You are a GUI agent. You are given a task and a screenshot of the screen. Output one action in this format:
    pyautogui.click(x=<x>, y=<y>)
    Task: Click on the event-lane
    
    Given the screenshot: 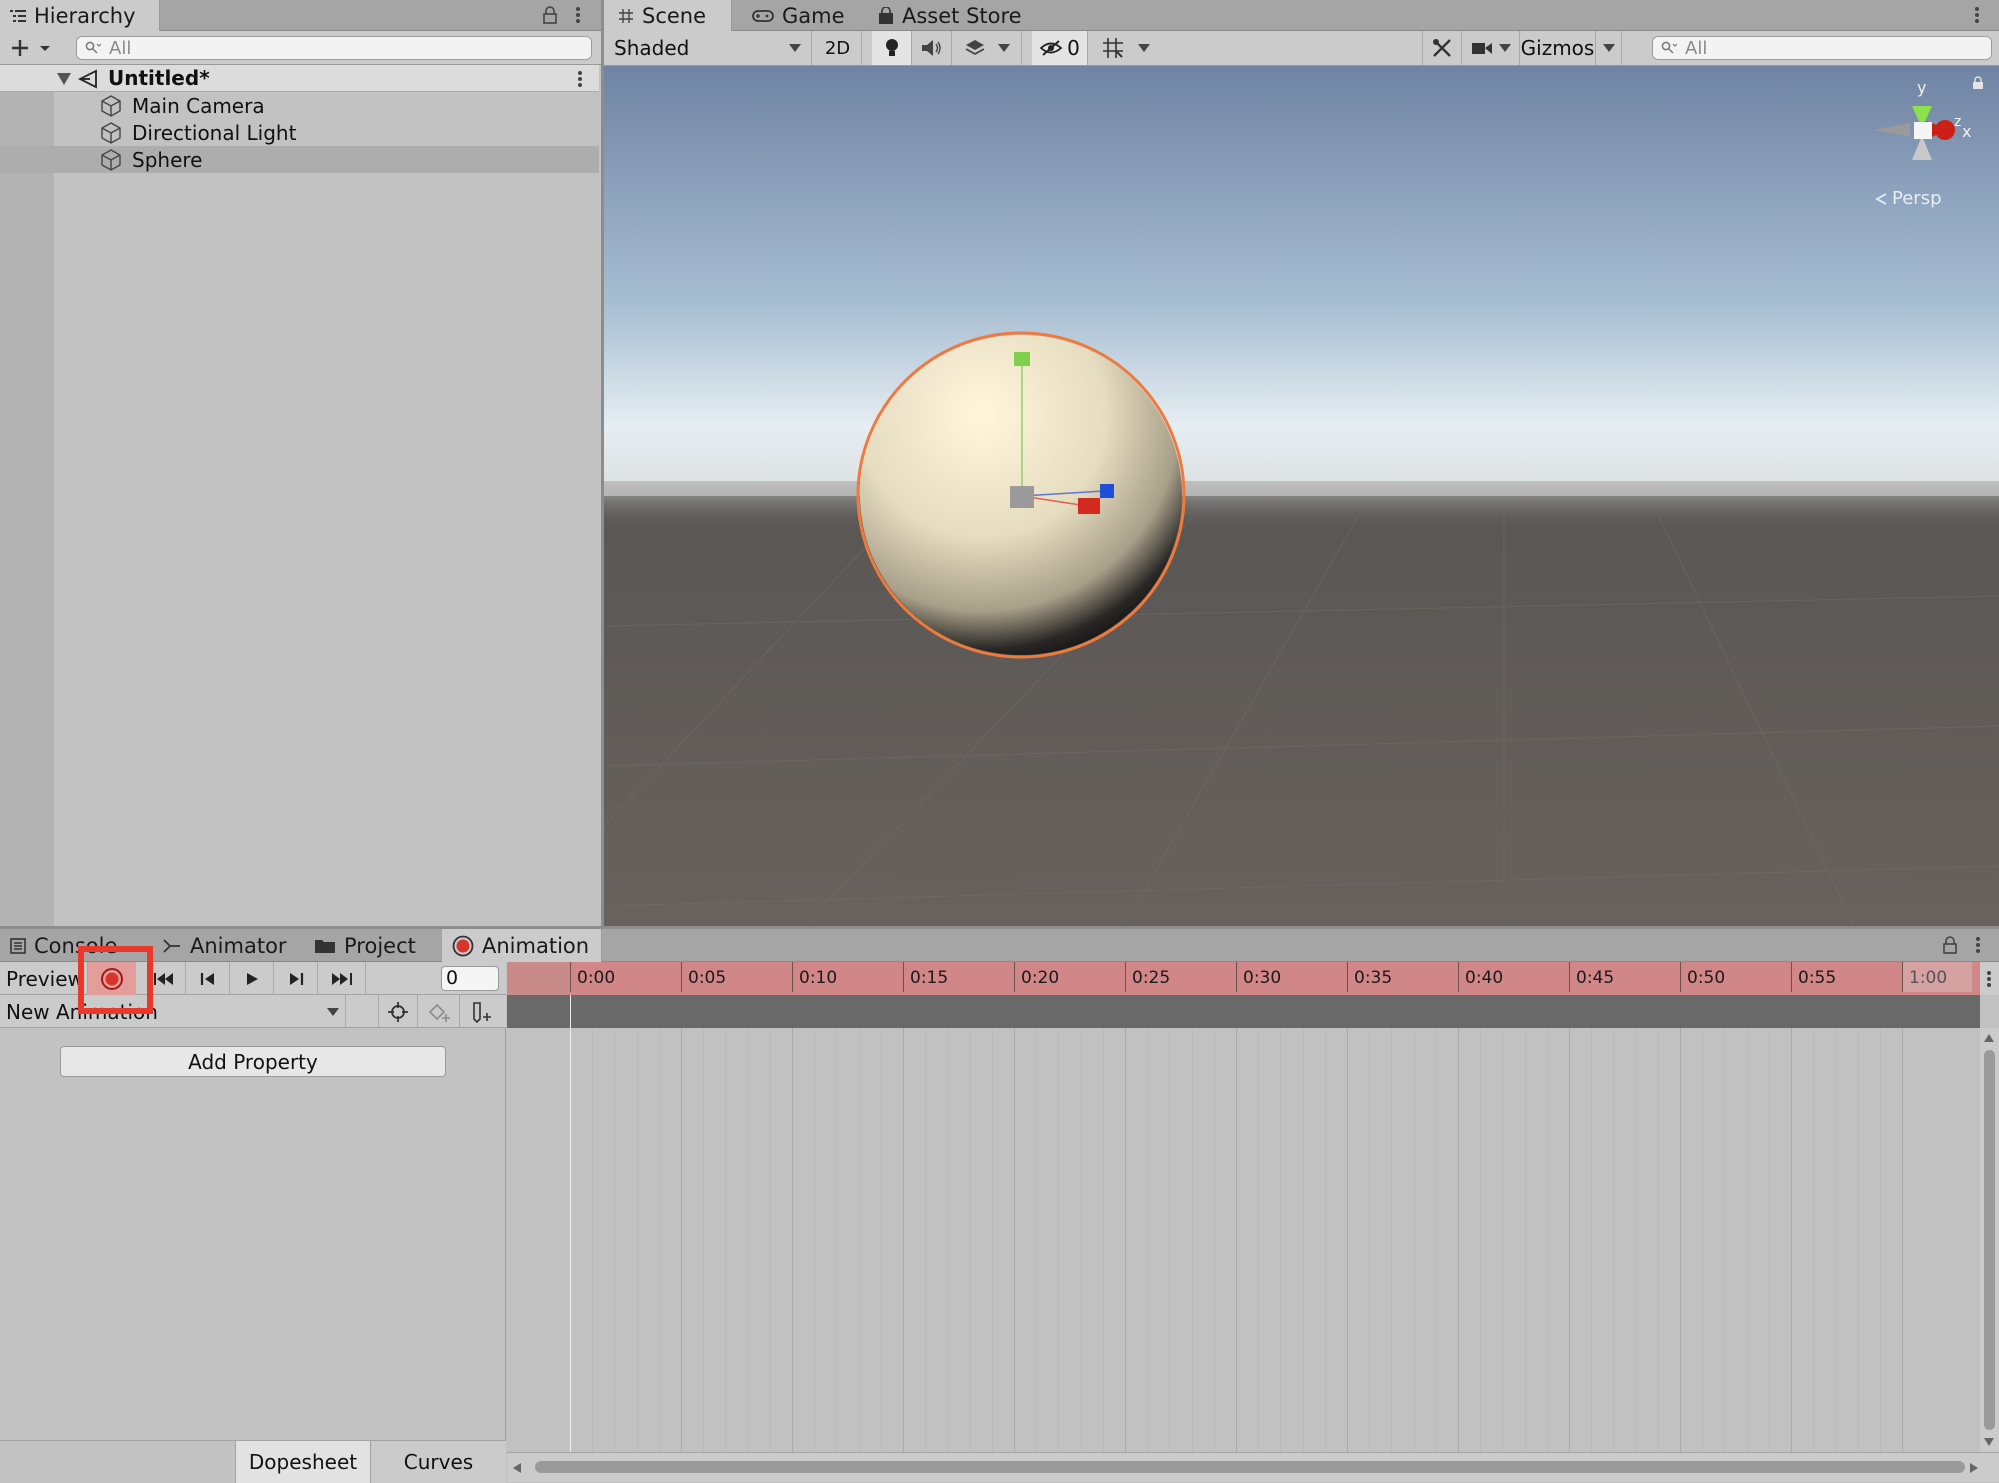 What is the action you would take?
    pyautogui.click(x=1243, y=1011)
    